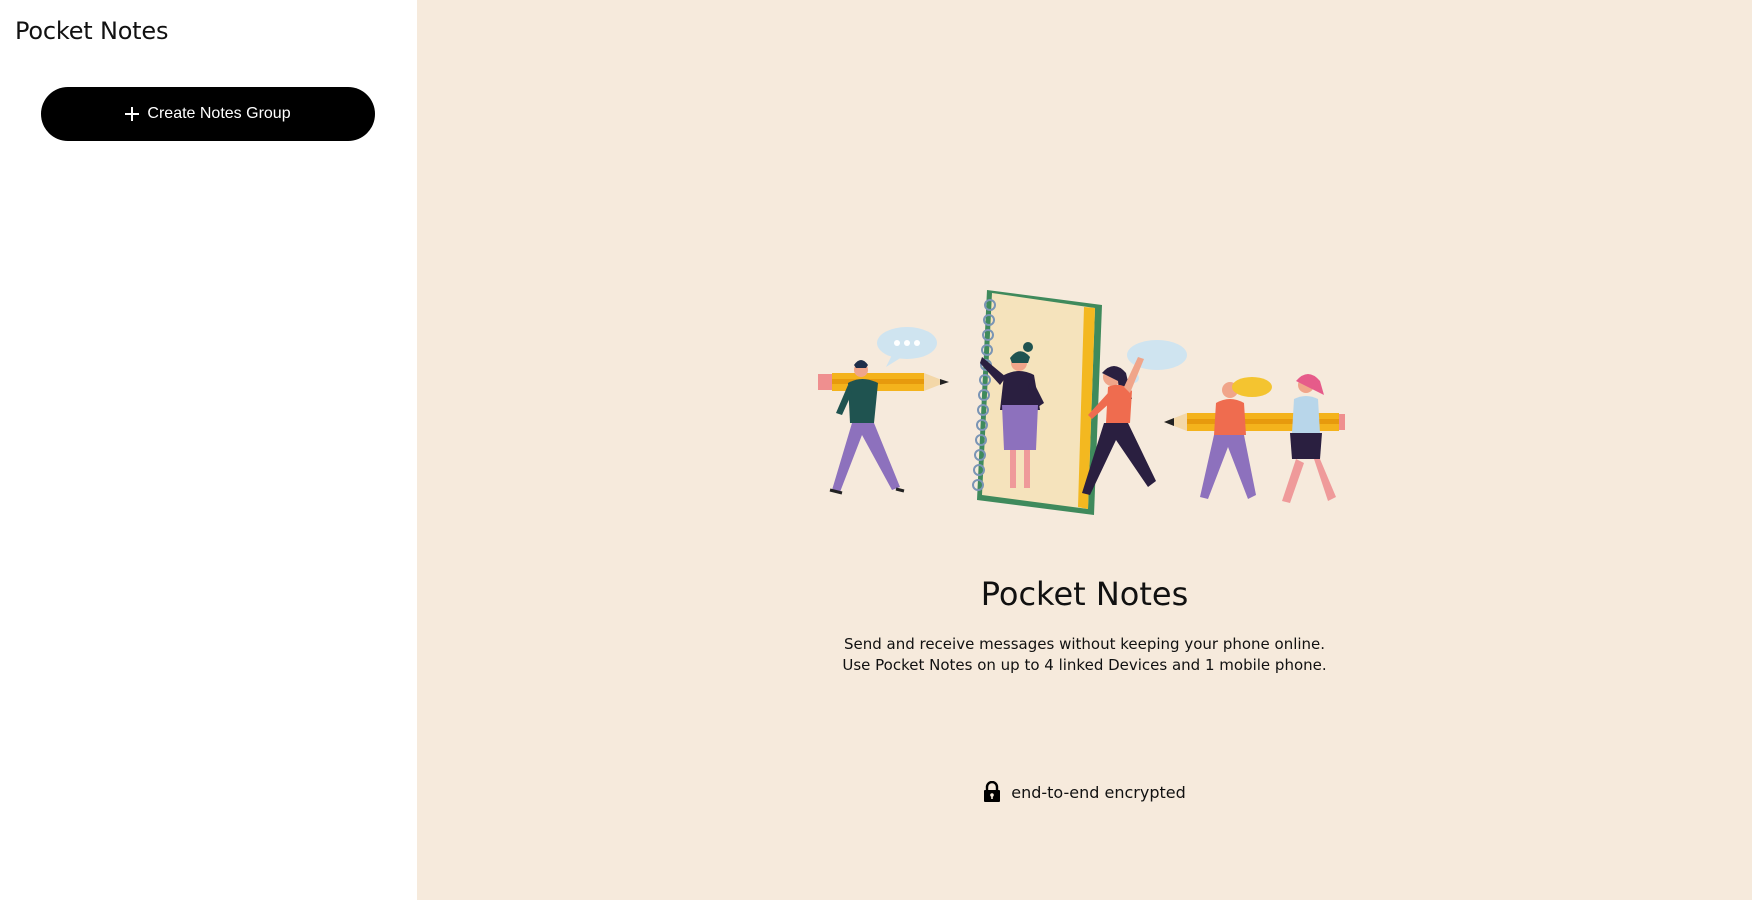 The width and height of the screenshot is (1752, 900). I want to click on create-notes-group-button: Create Notes Group, so click(208, 114).